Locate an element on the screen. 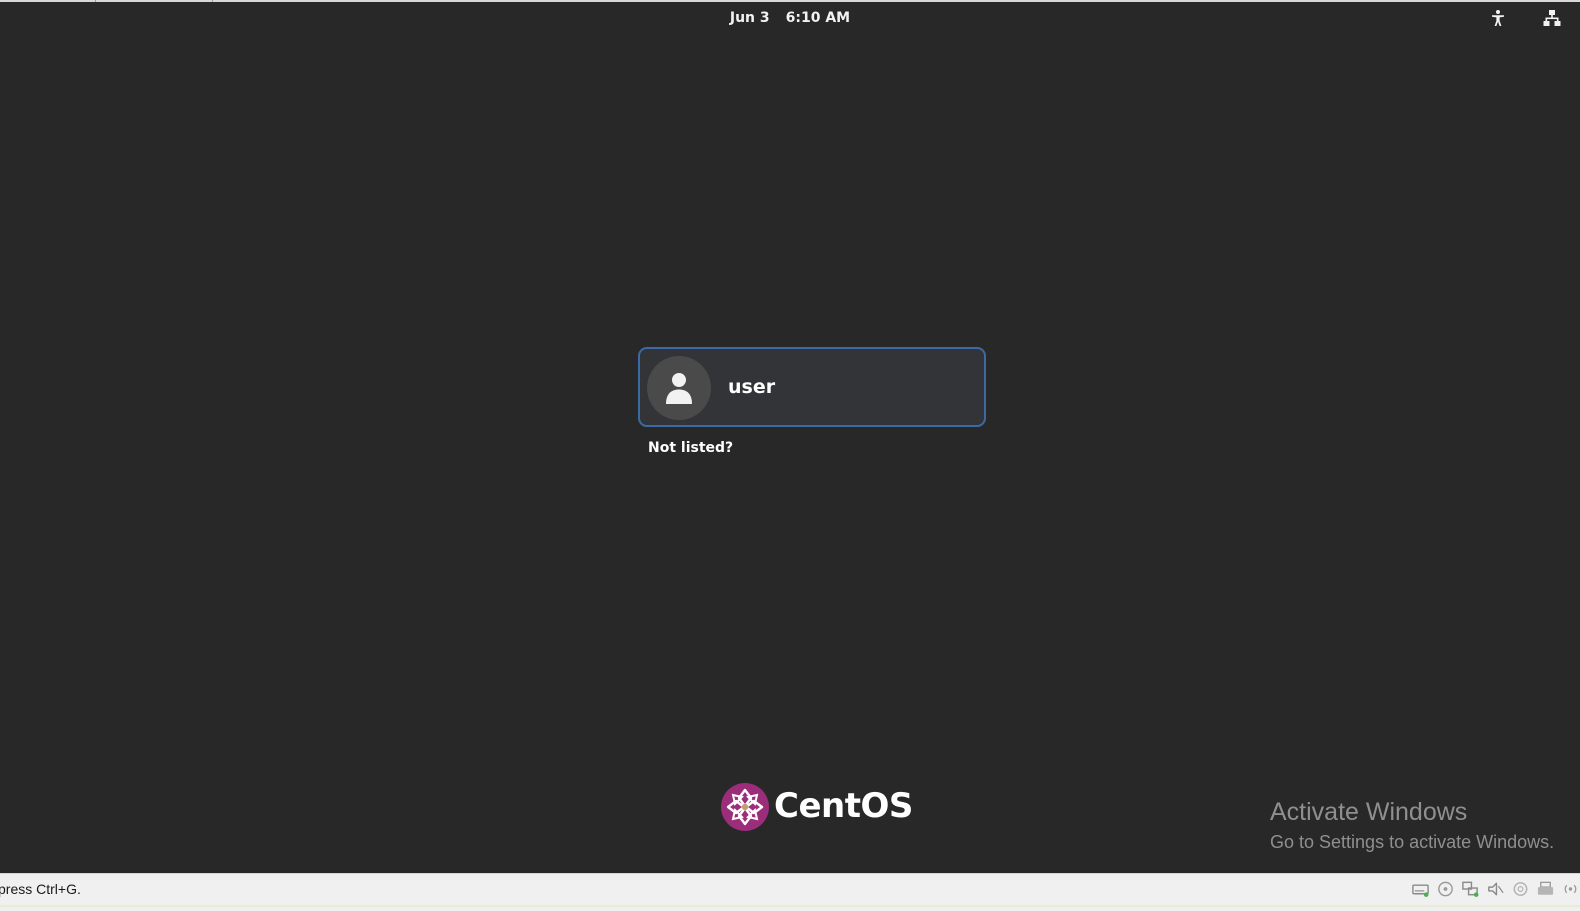 This screenshot has height=911, width=1580. watermark-subtitle: Go to Settings to activate Windows. is located at coordinates (1412, 842).